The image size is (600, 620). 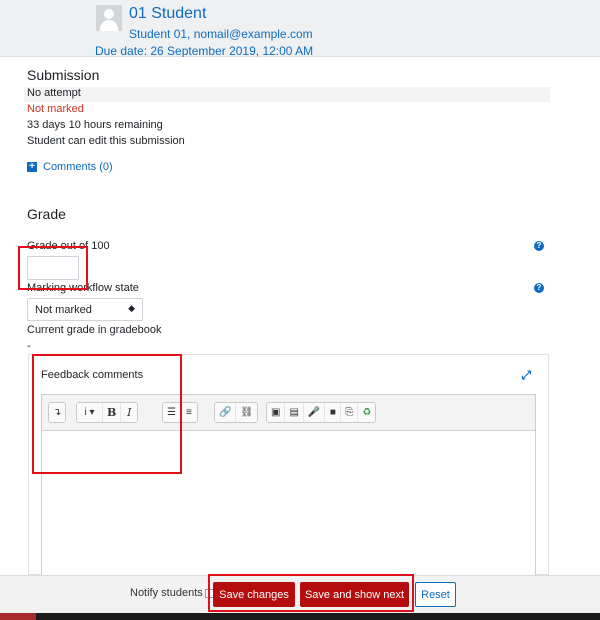 What do you see at coordinates (300, 616) in the screenshot?
I see `taskbar` at bounding box center [300, 616].